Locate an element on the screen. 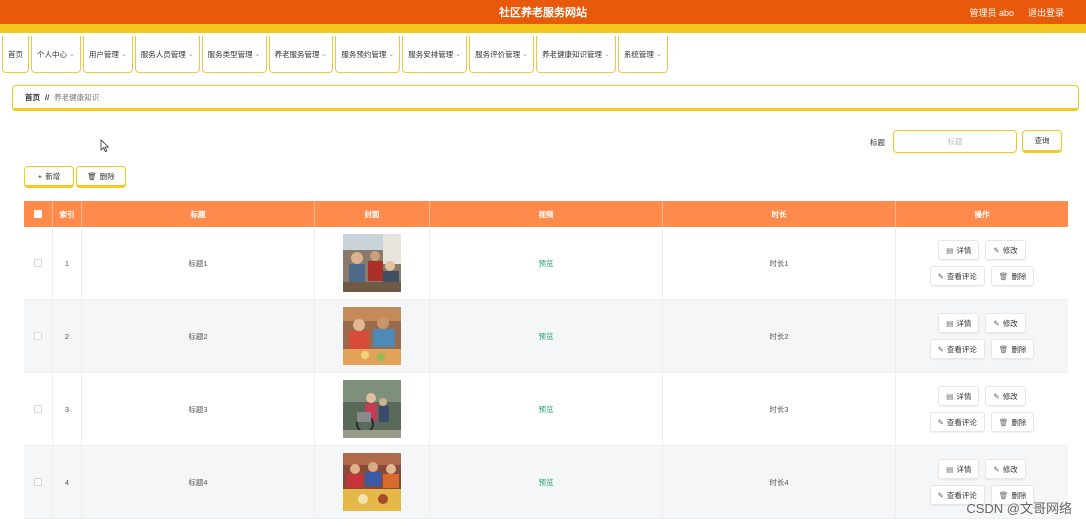 The width and height of the screenshot is (1086, 526). site-title: 社区养老服务网站 is located at coordinates (543, 13).